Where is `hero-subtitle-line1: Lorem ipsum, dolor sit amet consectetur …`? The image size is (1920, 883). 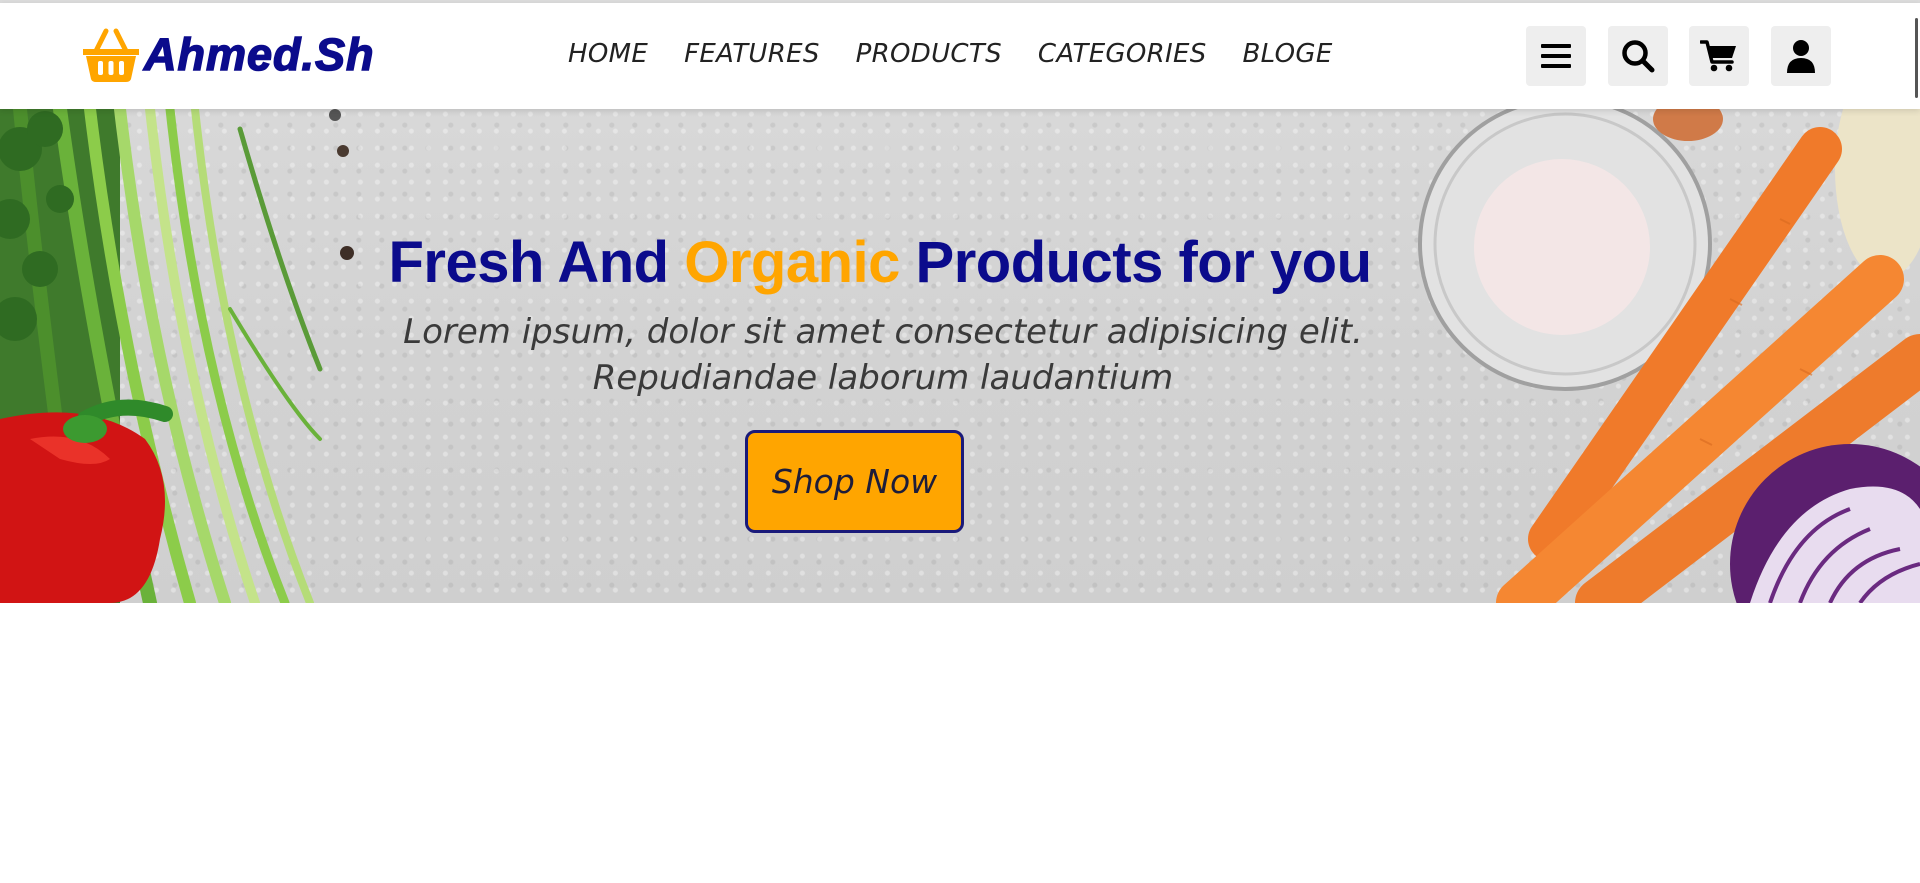
hero-subtitle-line1: Lorem ipsum, dolor sit amet consectetur … is located at coordinates (883, 332).